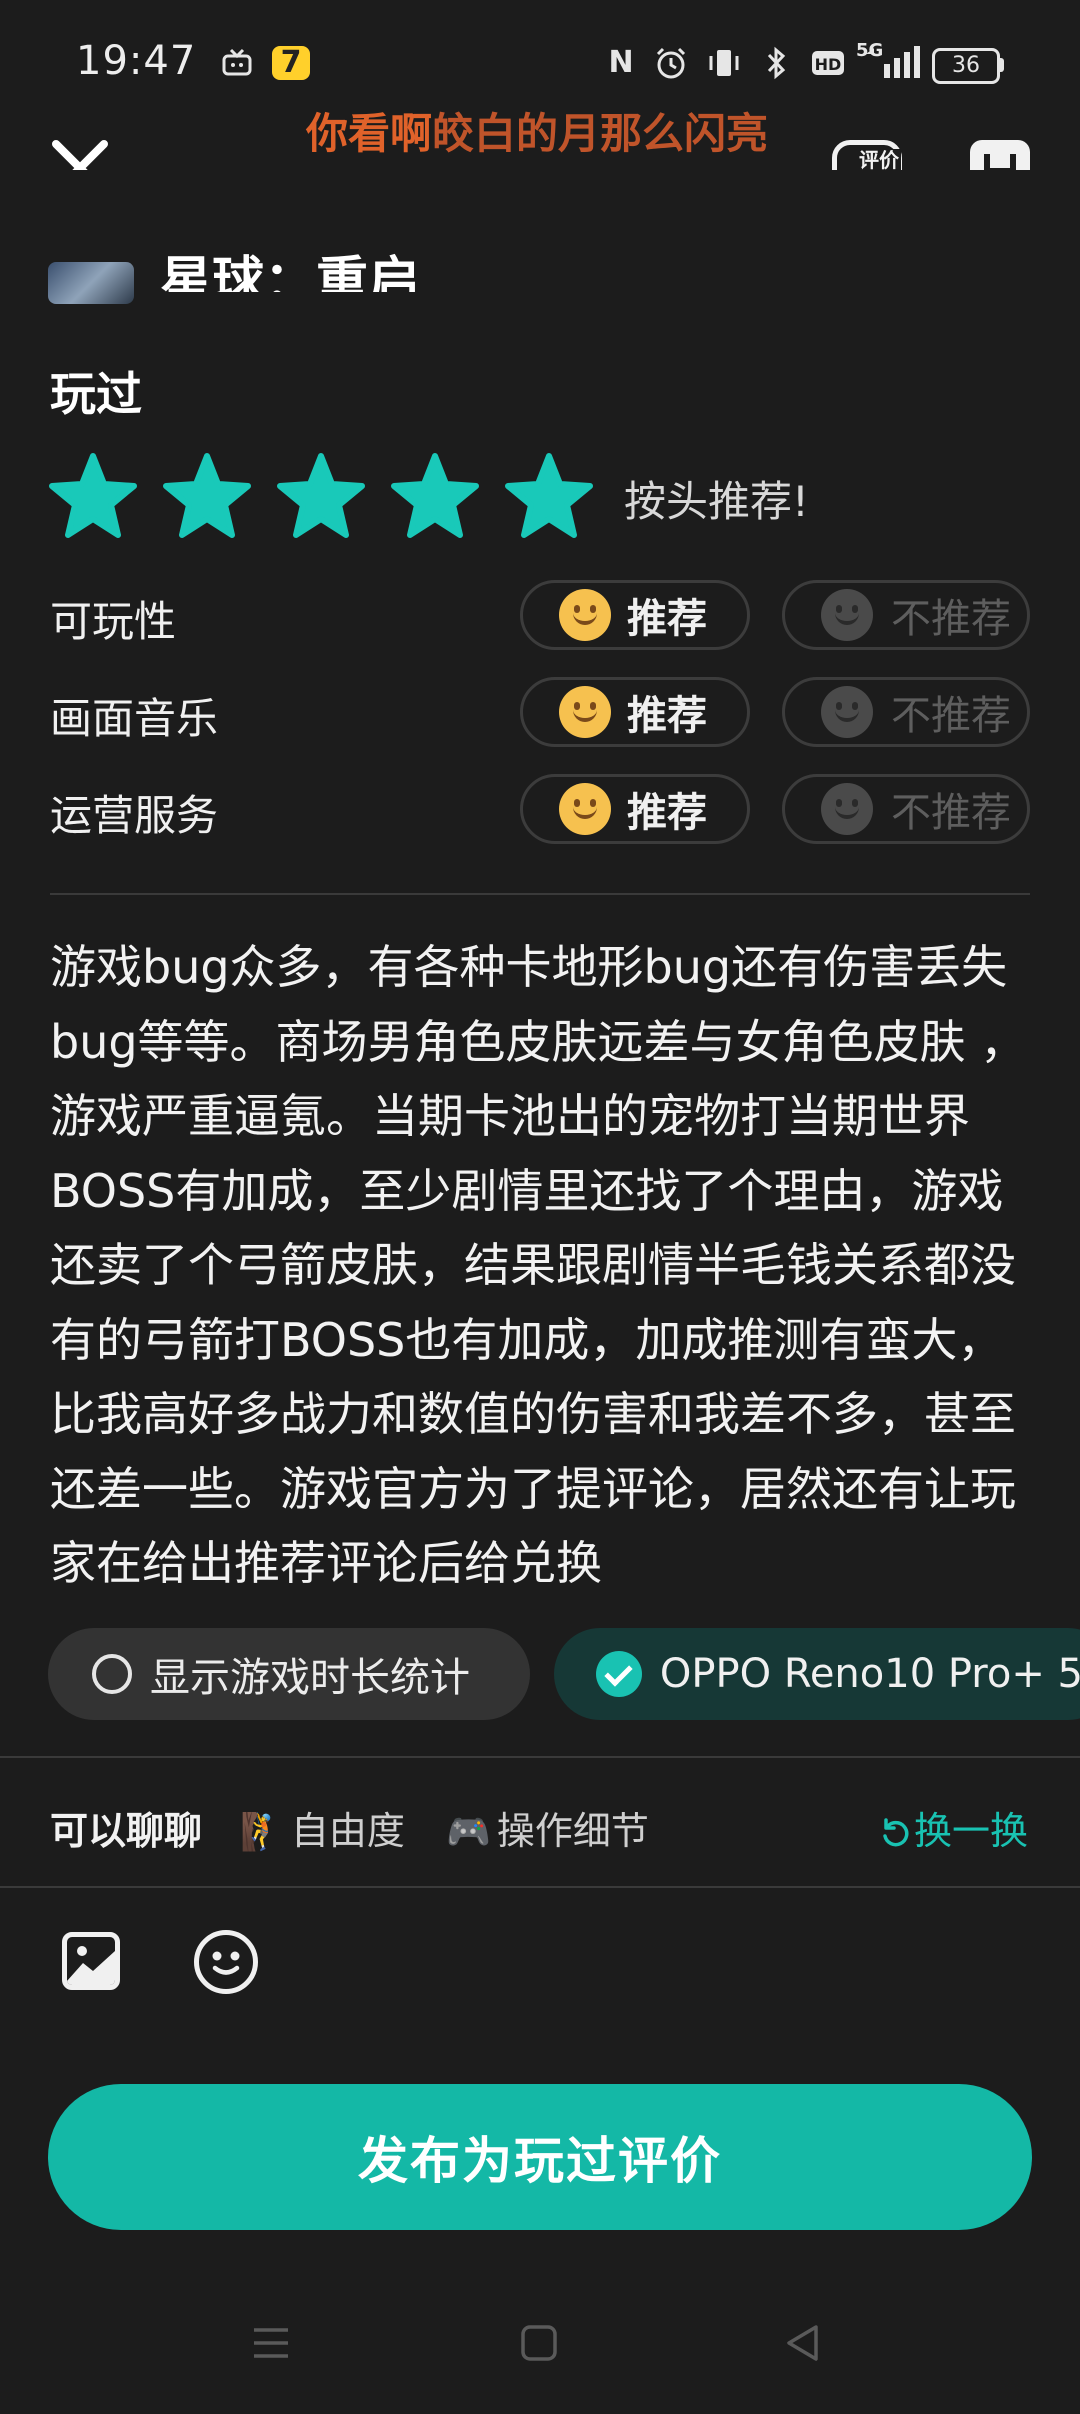  Describe the element at coordinates (96, 394) in the screenshot. I see `play-status-label: 玩过` at that location.